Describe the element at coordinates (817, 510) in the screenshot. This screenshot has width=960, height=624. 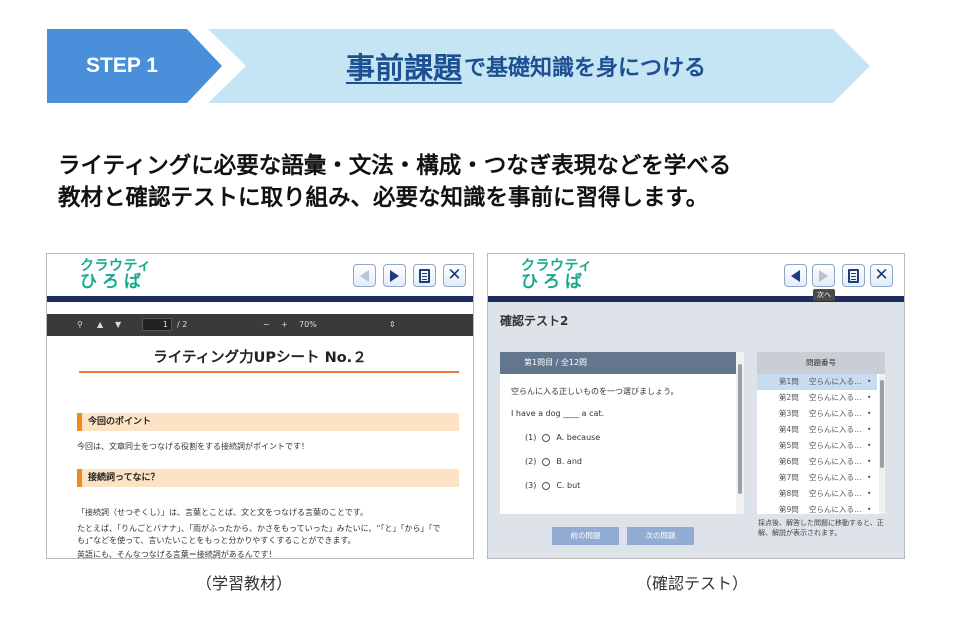
I see `question-list-item-9: 第9問 空らんに入る… •` at that location.